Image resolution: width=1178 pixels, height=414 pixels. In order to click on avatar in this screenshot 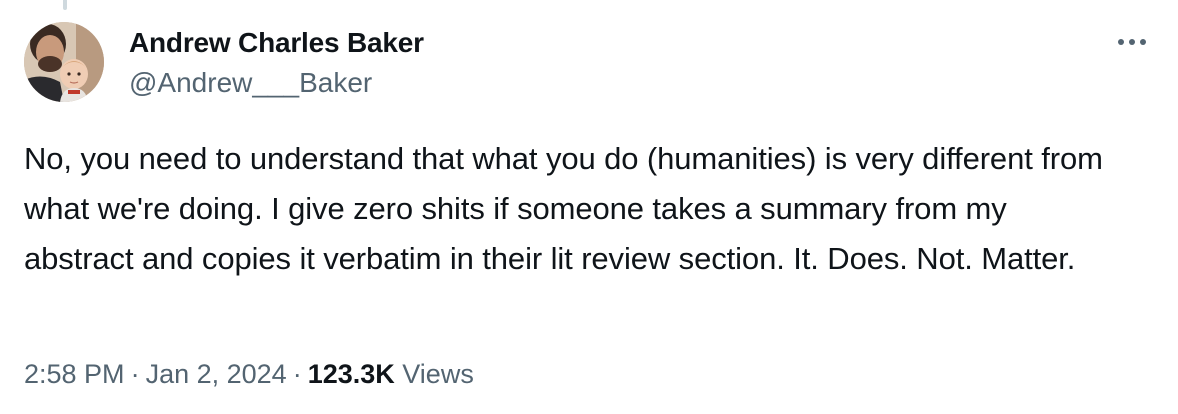, I will do `click(64, 62)`.